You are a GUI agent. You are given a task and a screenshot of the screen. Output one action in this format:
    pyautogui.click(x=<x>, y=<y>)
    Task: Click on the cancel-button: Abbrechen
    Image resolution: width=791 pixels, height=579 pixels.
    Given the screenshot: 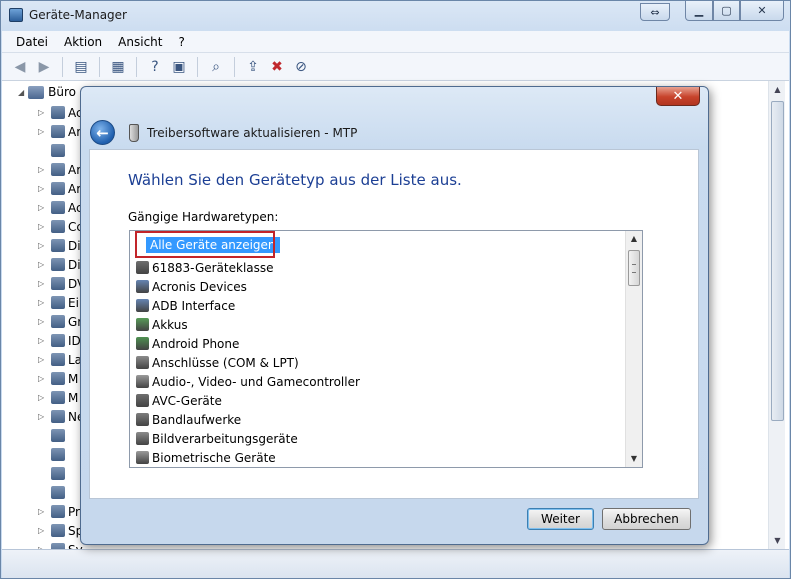 What is the action you would take?
    pyautogui.click(x=646, y=519)
    